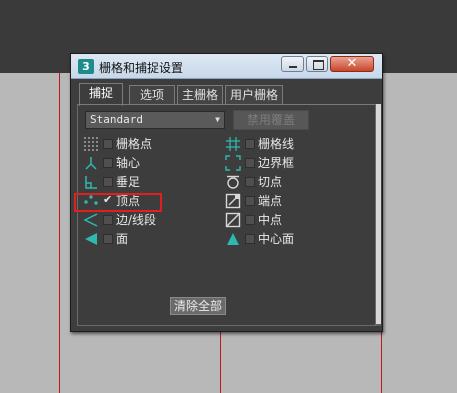 Image resolution: width=457 pixels, height=393 pixels. What do you see at coordinates (143, 182) in the screenshot?
I see `snap-perpendicular: 垂足` at bounding box center [143, 182].